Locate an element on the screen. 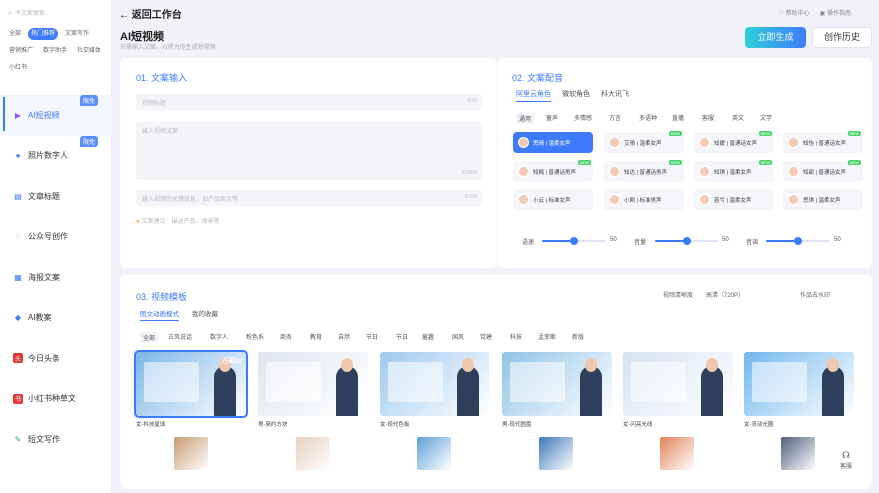 This screenshot has width=879, height=493. sidebar-item: ▤ 文章标题 is located at coordinates (56, 196).